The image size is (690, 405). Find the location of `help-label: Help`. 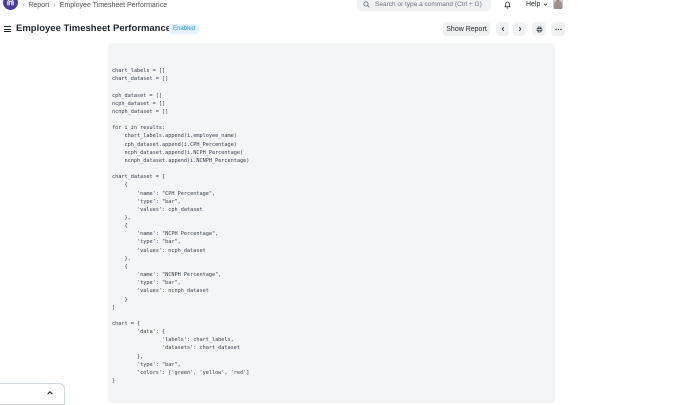

help-label: Help is located at coordinates (533, 4).